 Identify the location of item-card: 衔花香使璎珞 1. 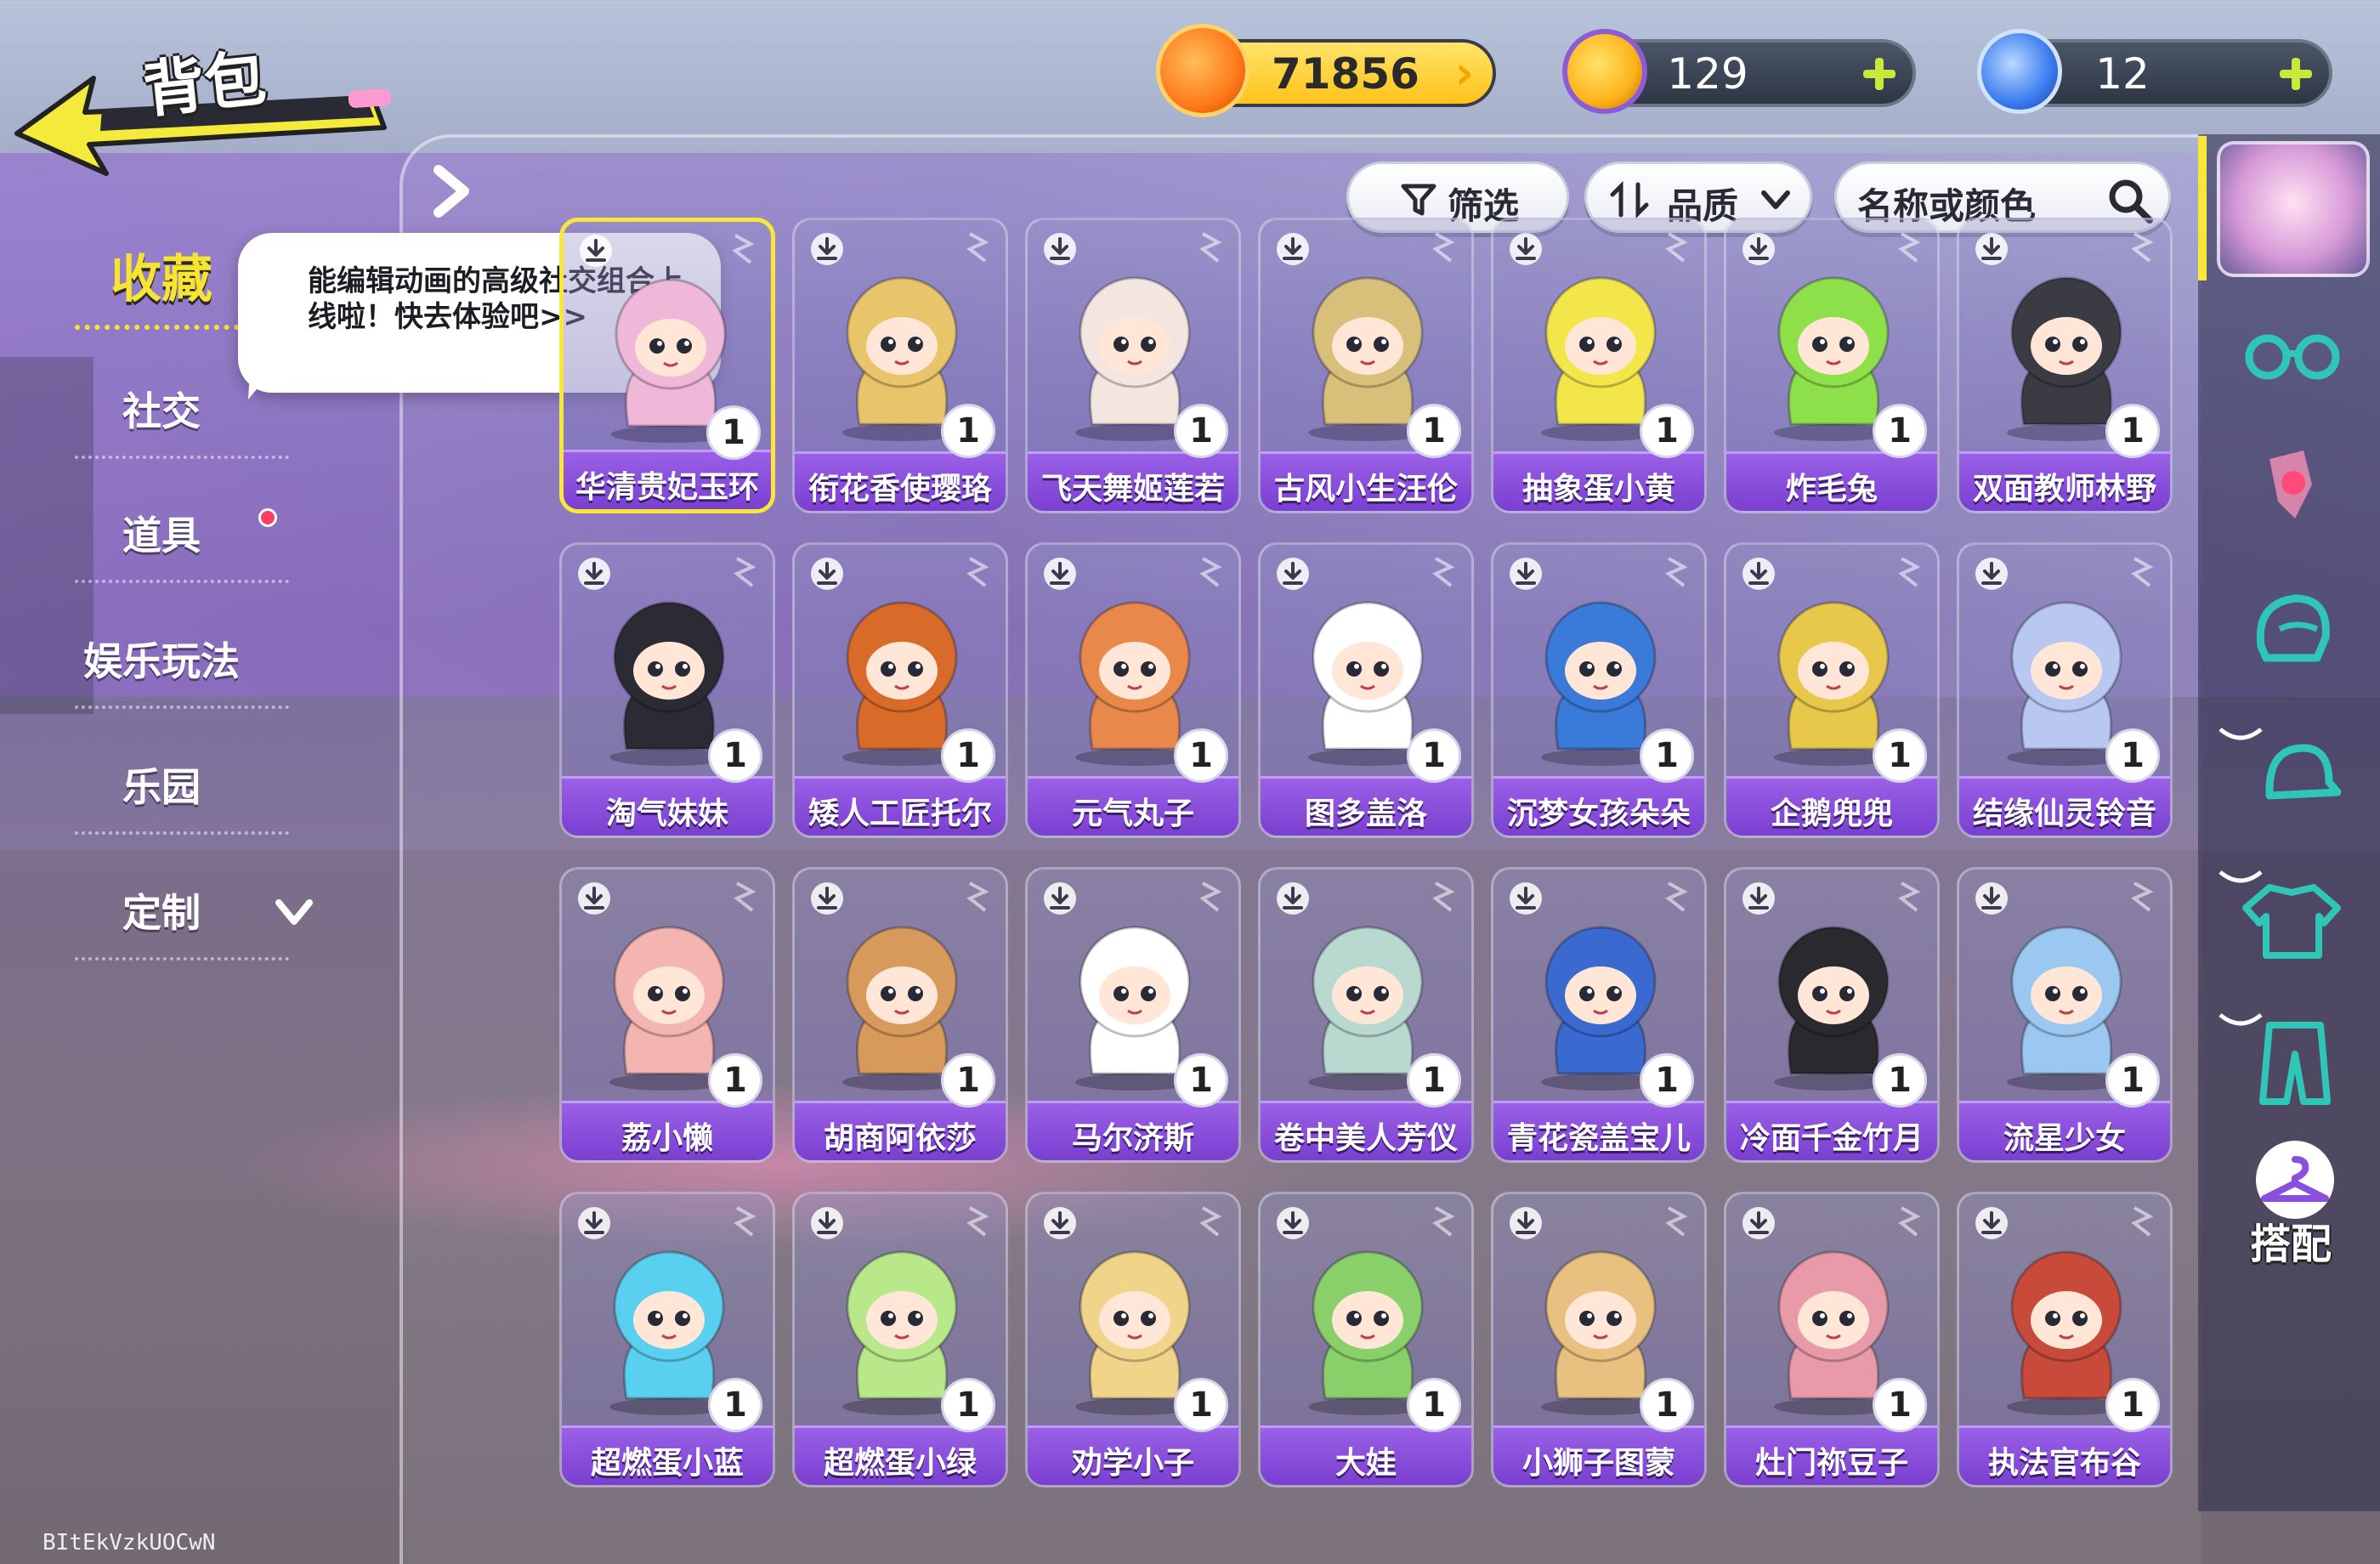
(900, 365).